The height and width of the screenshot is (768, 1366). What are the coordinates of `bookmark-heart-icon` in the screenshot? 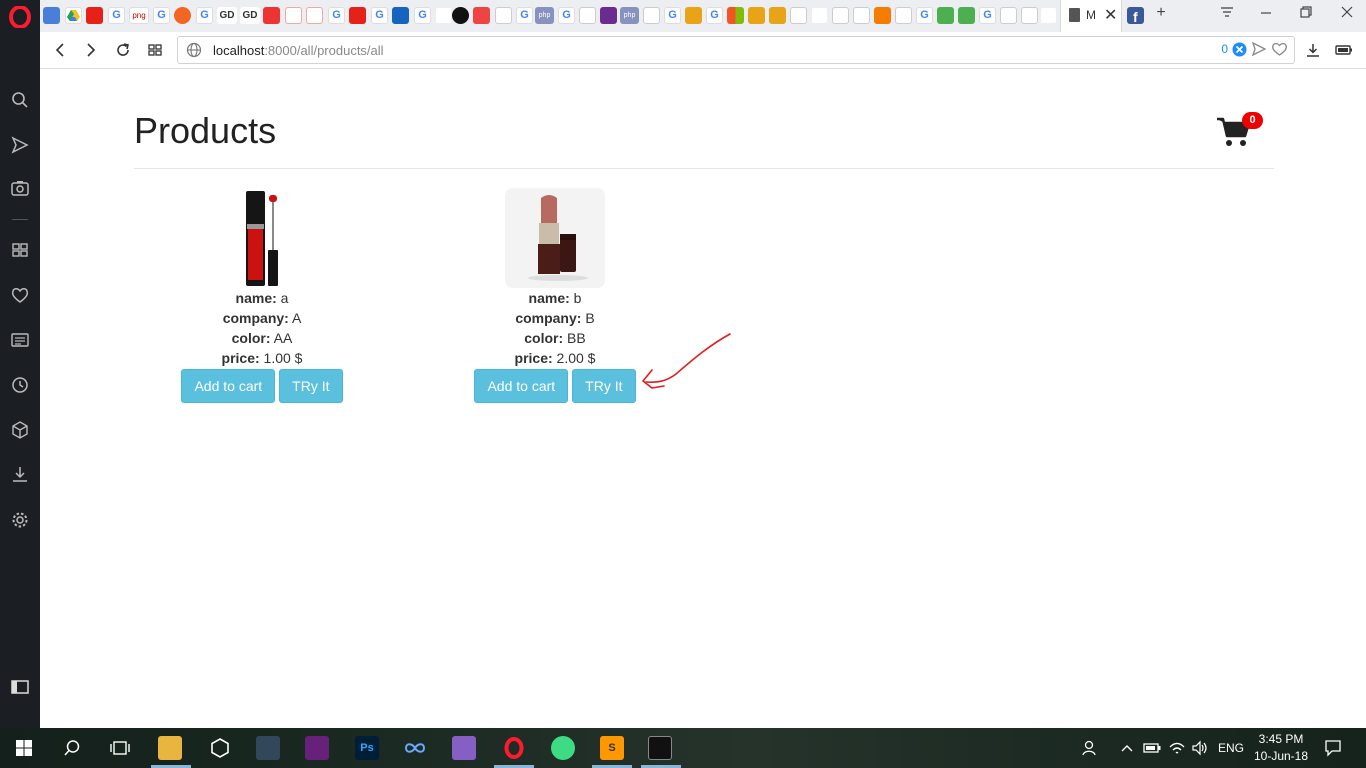 It's located at (1279, 49).